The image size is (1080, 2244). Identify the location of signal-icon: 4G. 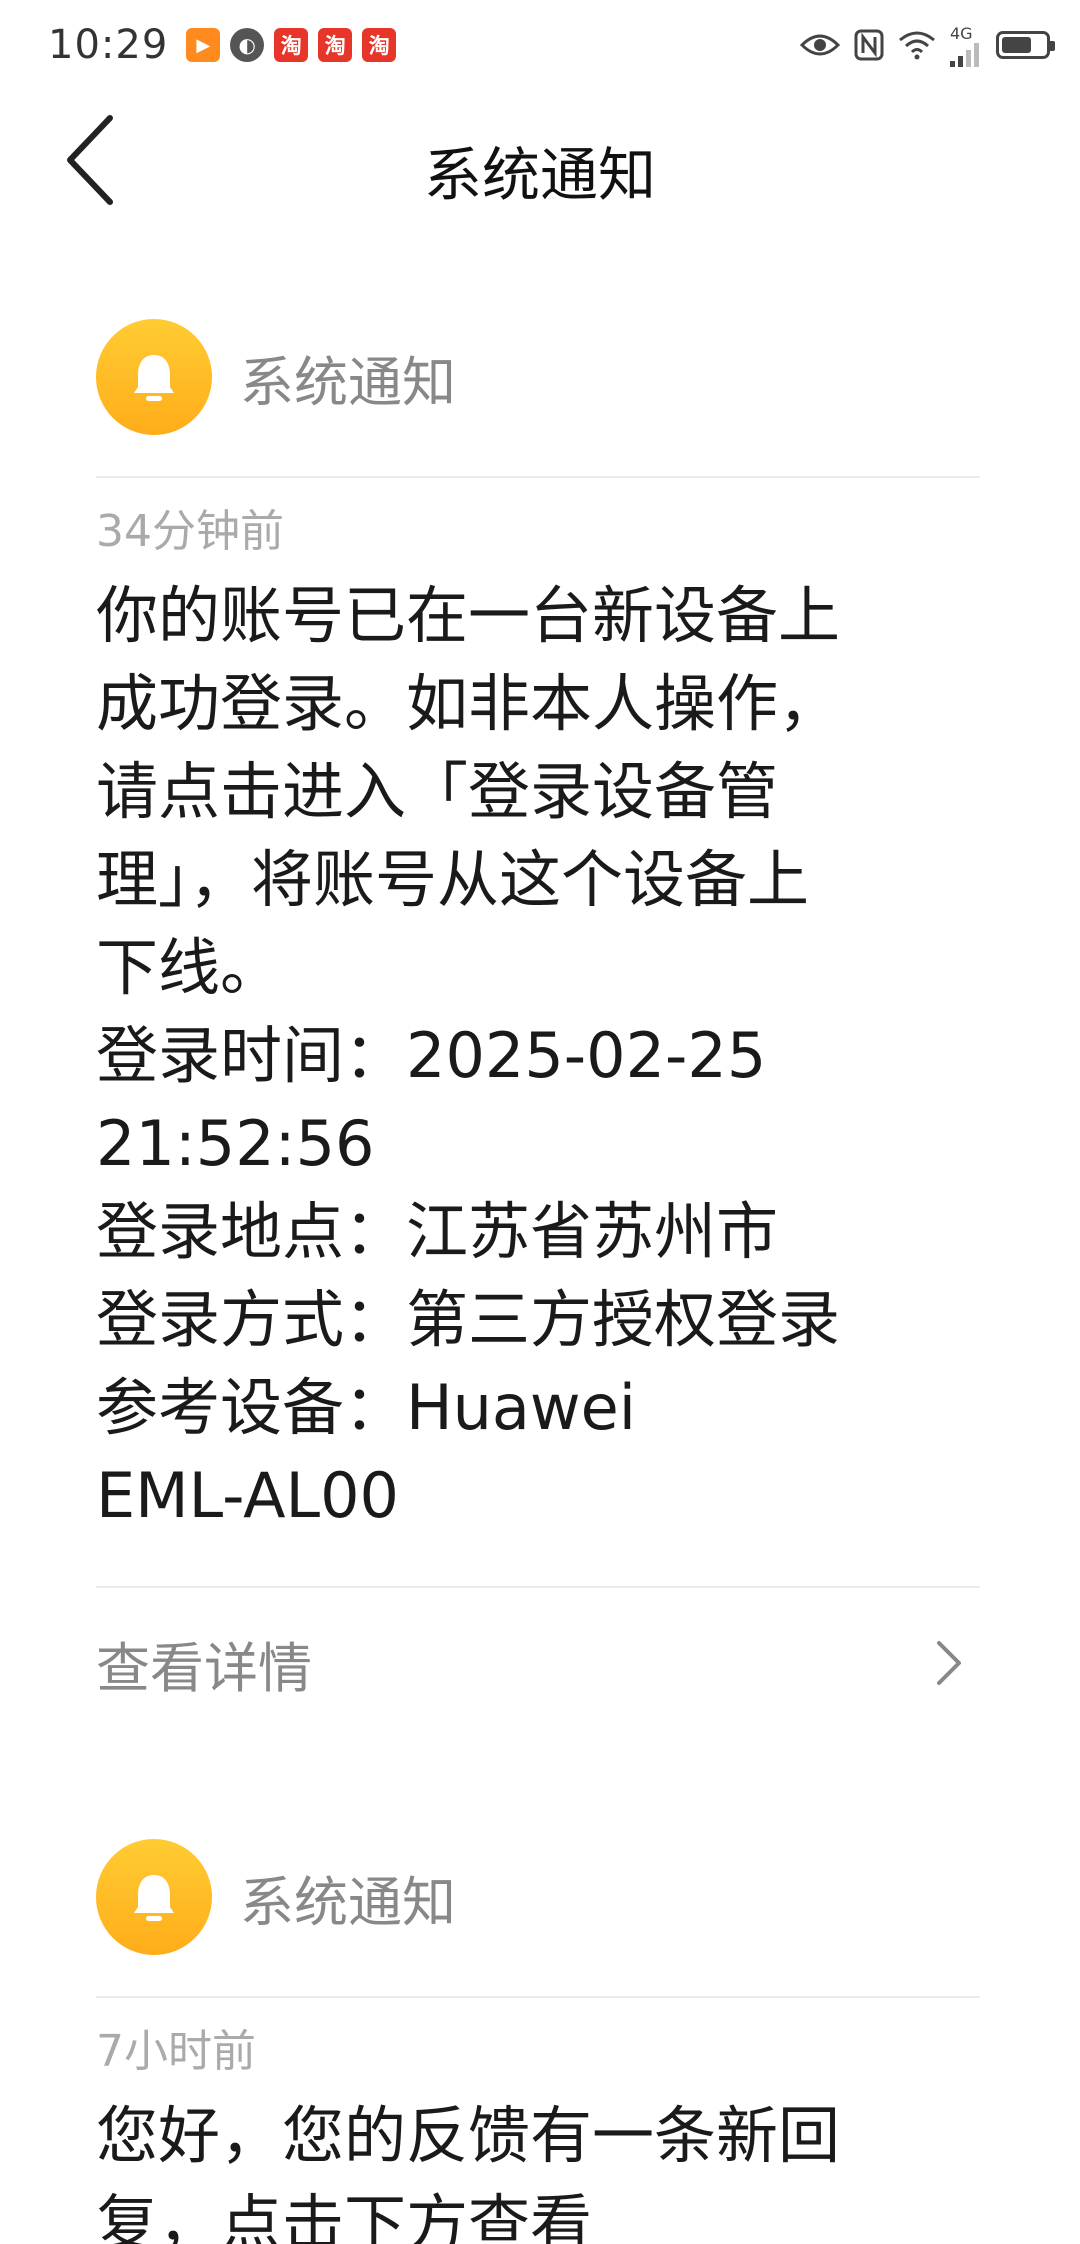
(966, 45).